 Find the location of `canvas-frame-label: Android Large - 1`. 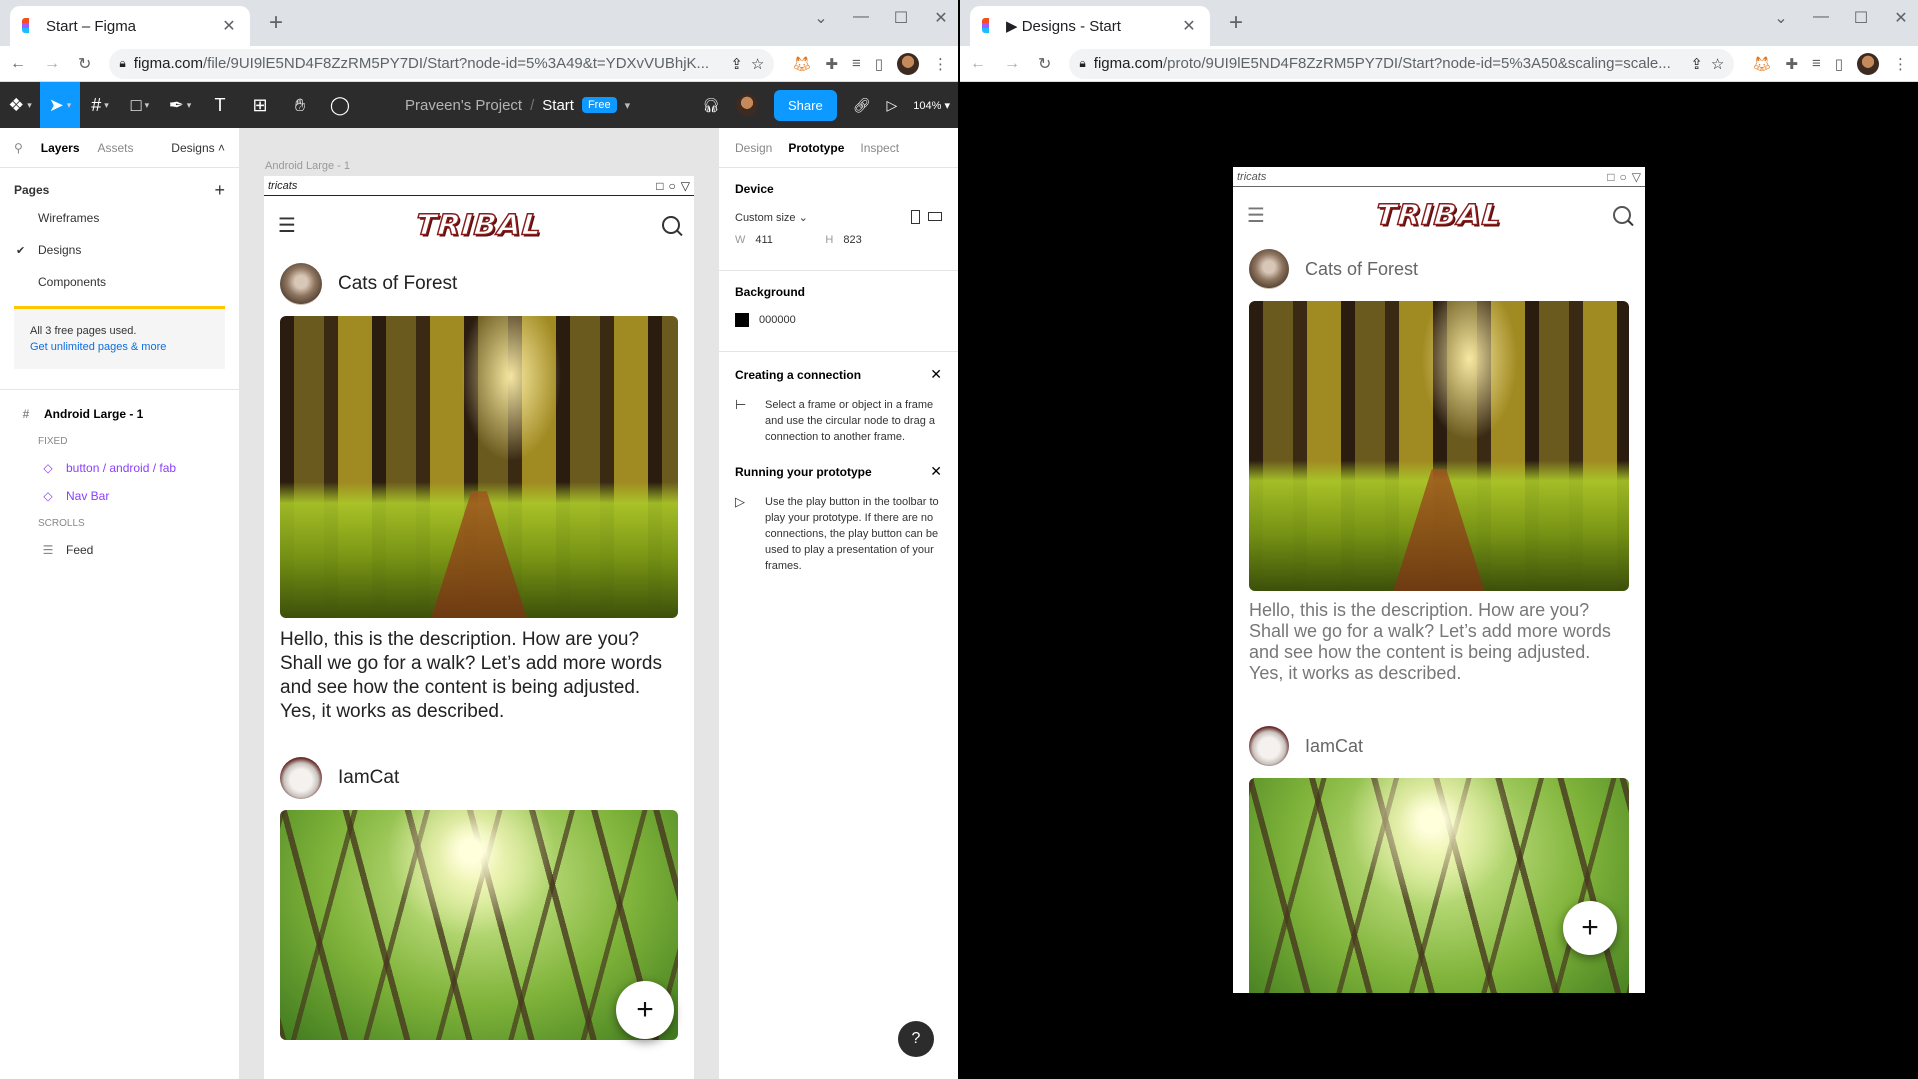

canvas-frame-label: Android Large - 1 is located at coordinates (307, 166).